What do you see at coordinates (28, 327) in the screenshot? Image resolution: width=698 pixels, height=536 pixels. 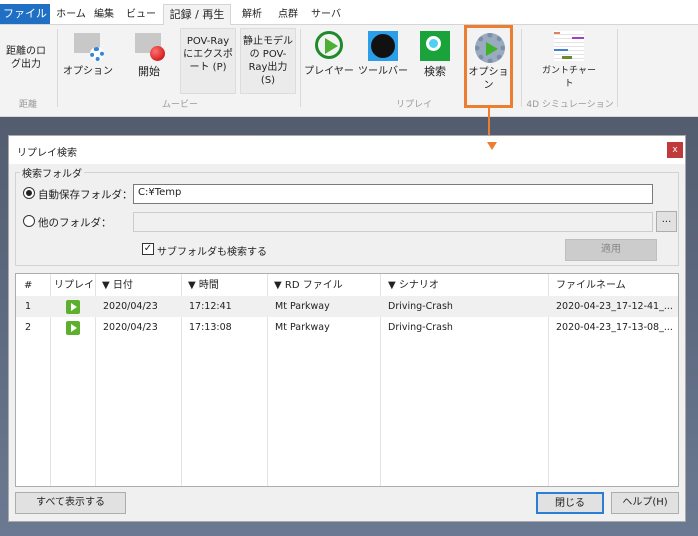 I see `row-number: 2` at bounding box center [28, 327].